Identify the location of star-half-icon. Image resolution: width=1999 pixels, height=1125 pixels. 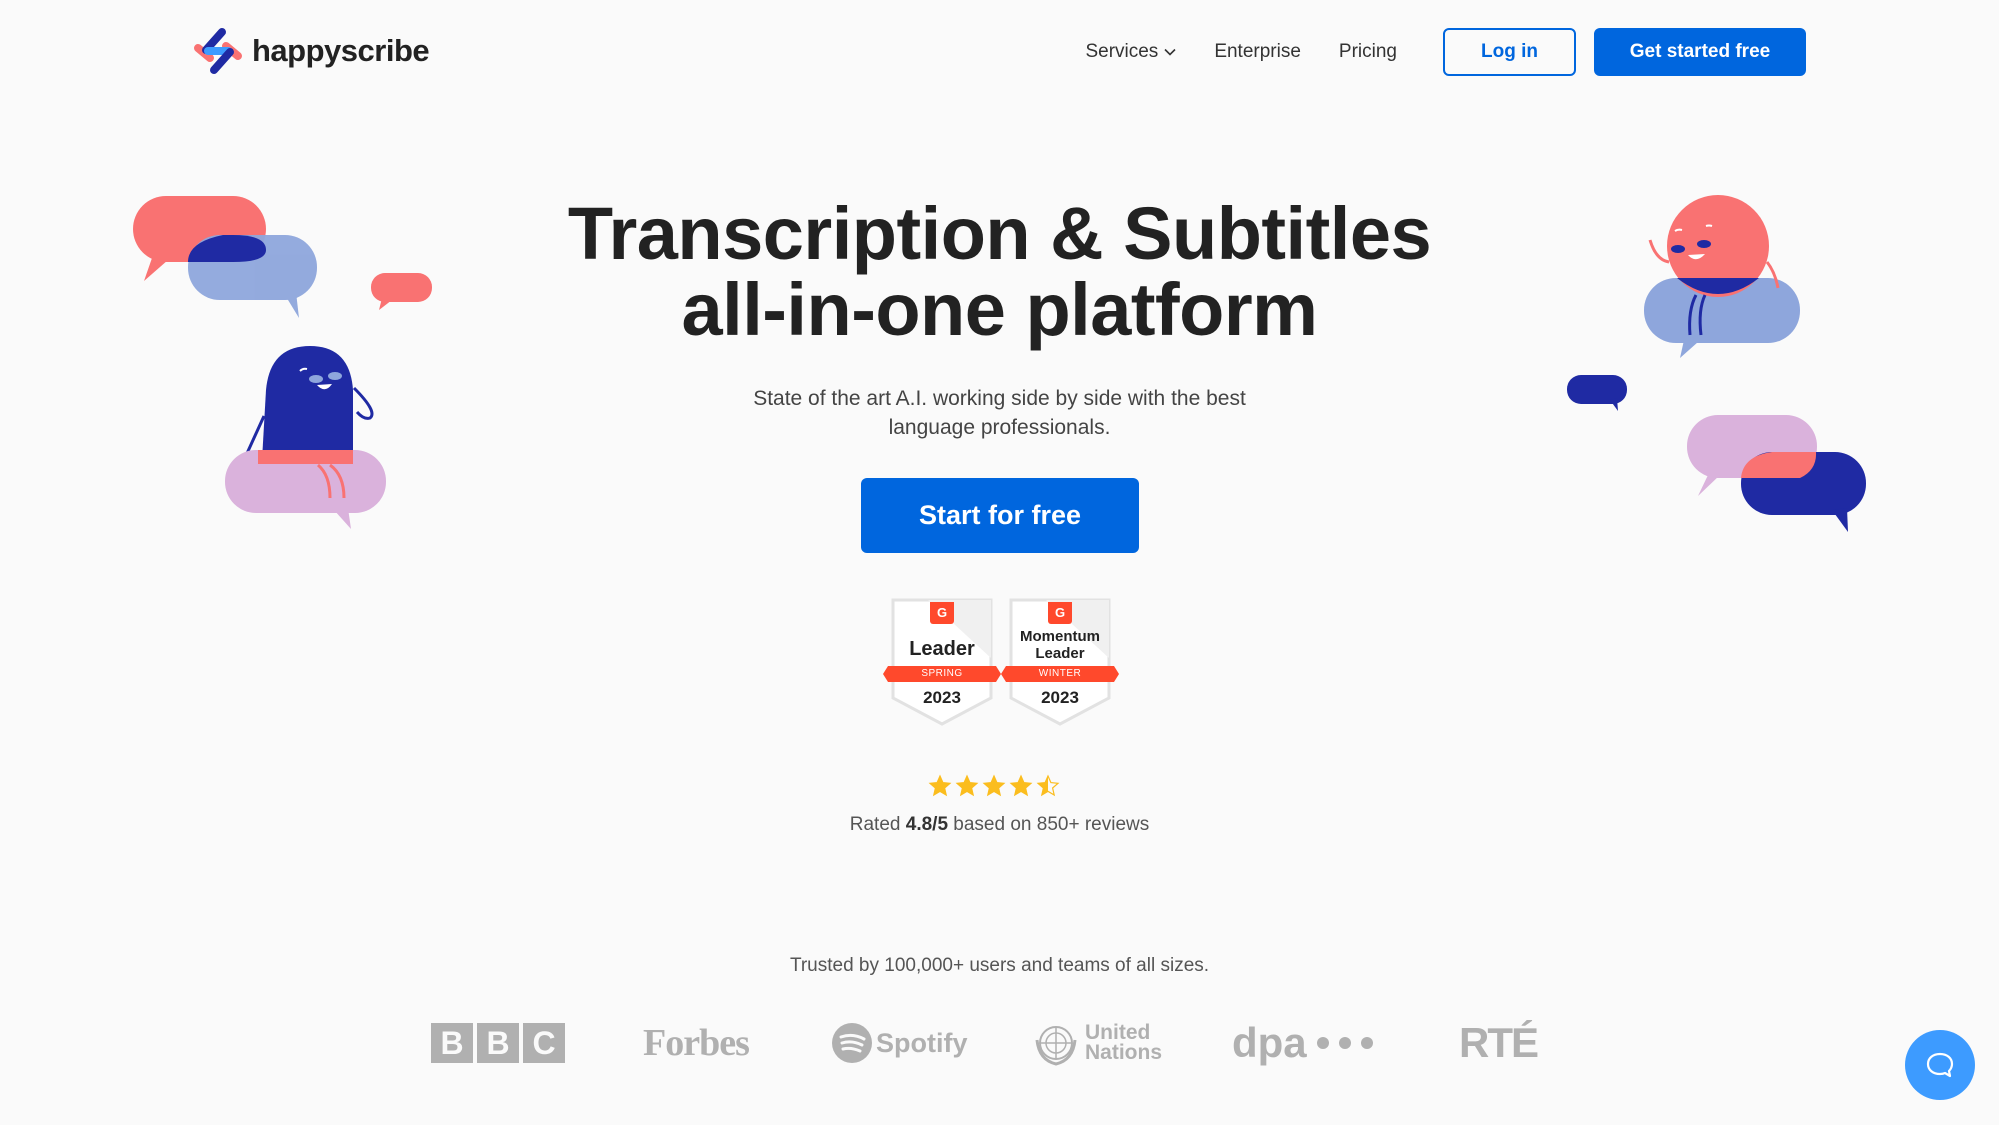
(1048, 785).